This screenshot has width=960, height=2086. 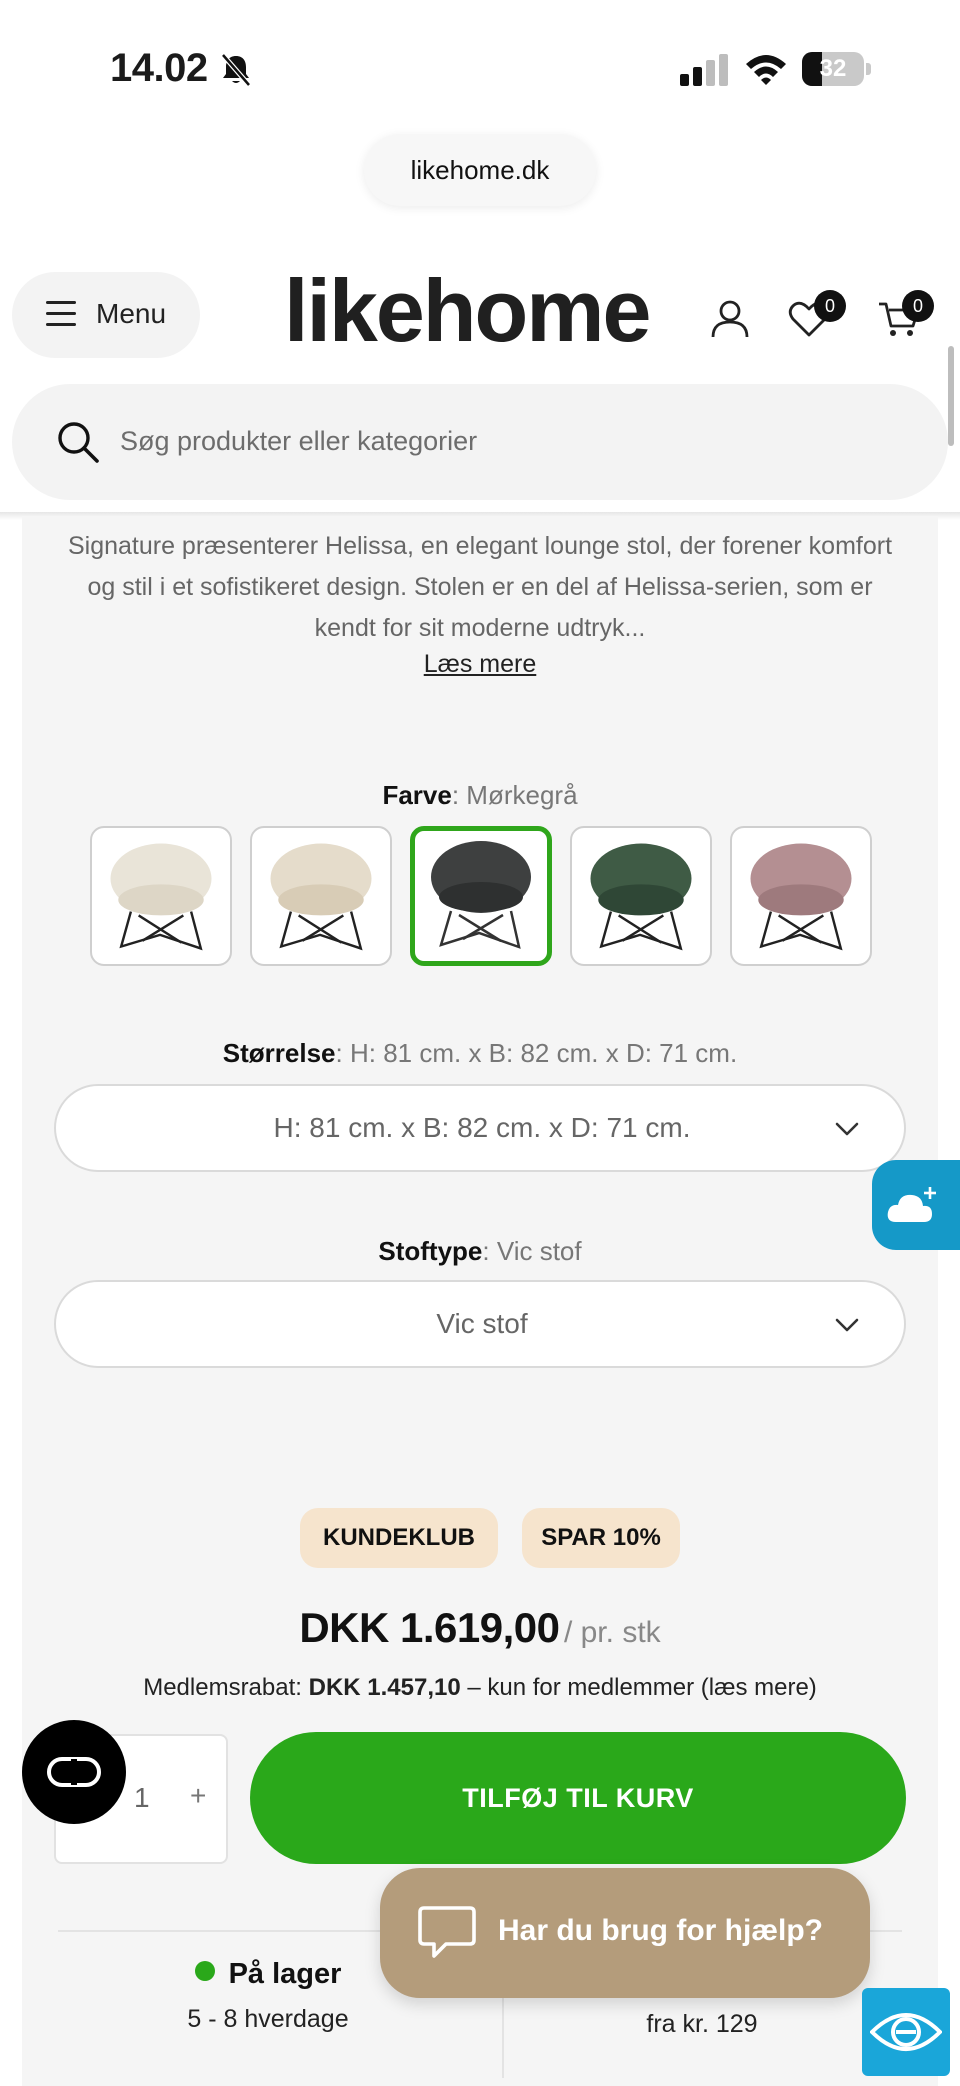 I want to click on shipping-price: fra kr. 129, so click(x=702, y=2024).